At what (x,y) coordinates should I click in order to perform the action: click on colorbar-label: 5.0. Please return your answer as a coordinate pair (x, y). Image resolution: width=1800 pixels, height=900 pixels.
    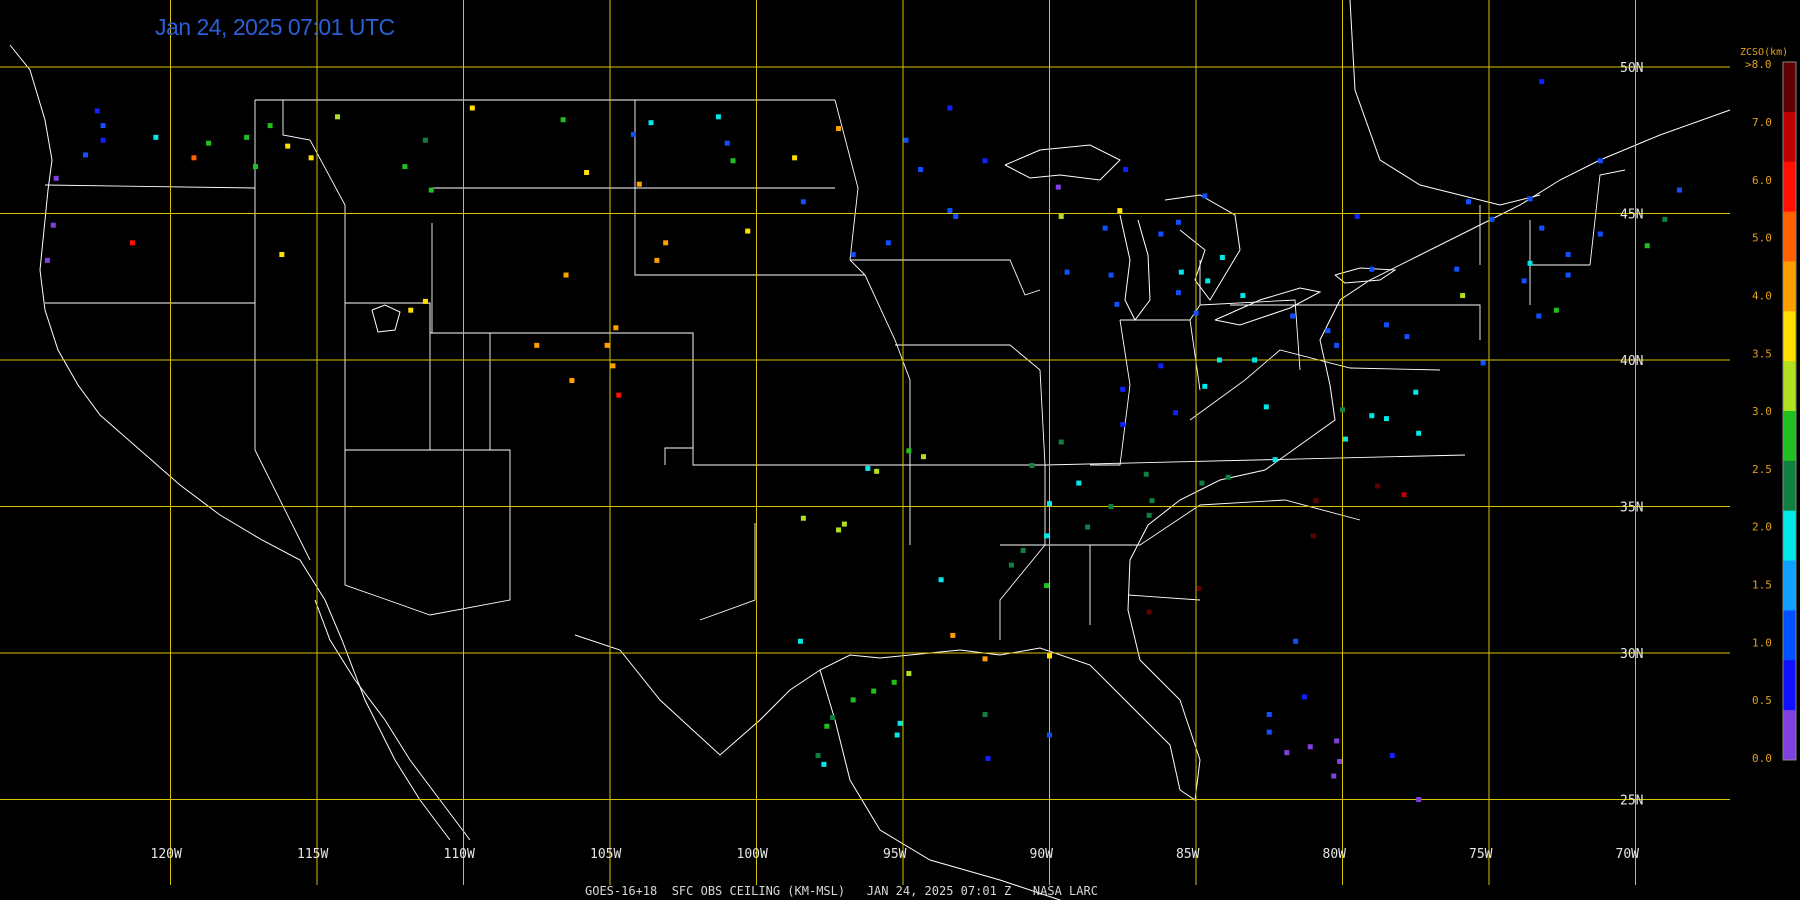
    Looking at the image, I should click on (1762, 238).